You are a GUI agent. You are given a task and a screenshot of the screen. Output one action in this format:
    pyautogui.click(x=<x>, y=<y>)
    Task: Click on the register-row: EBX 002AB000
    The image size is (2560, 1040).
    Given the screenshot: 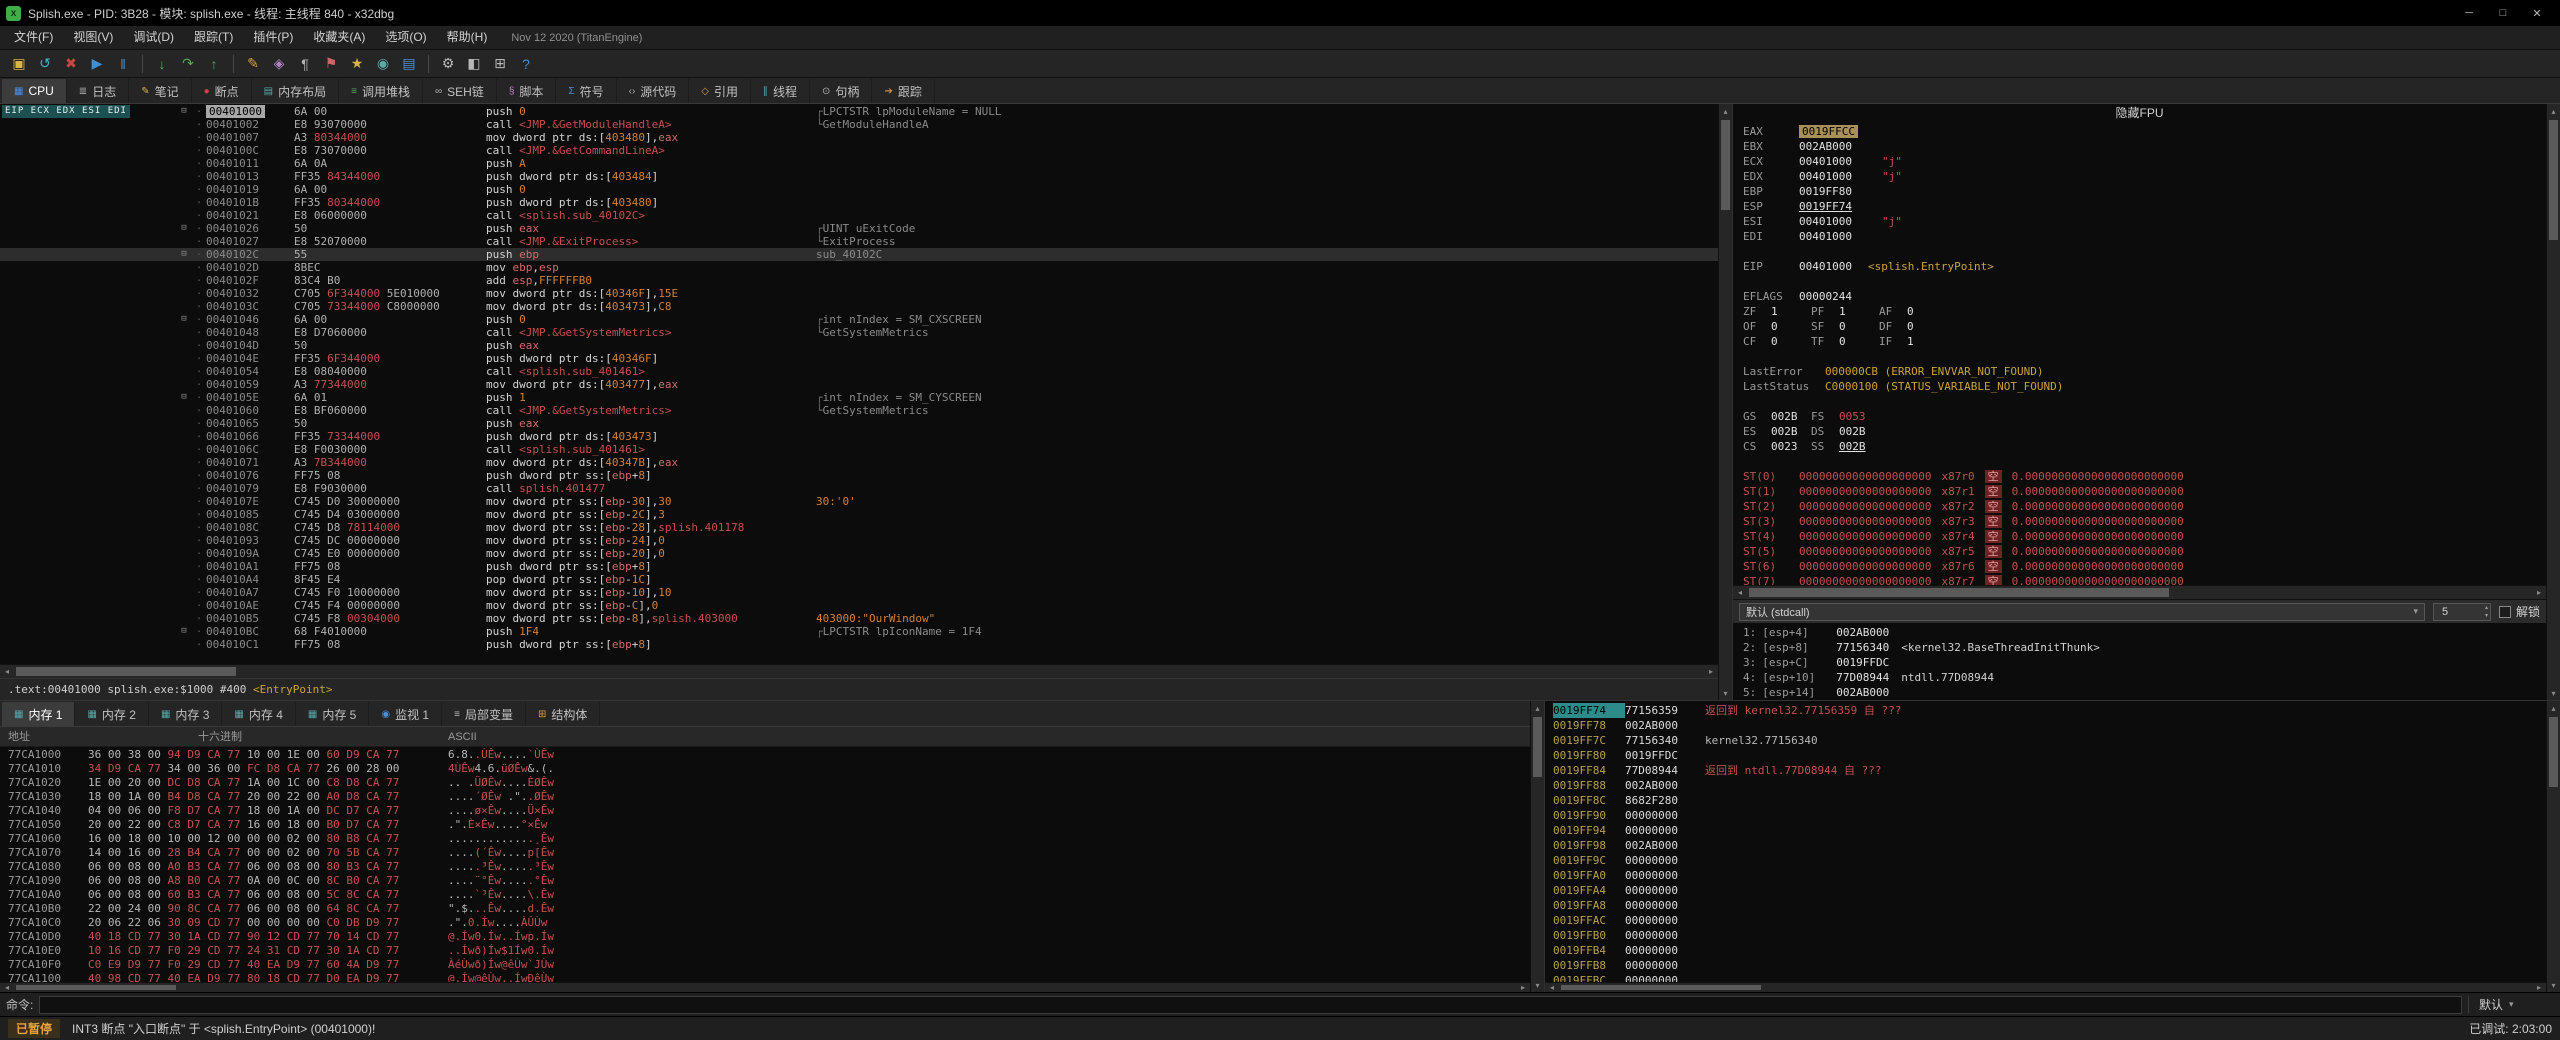 What is the action you would take?
    pyautogui.click(x=2139, y=146)
    